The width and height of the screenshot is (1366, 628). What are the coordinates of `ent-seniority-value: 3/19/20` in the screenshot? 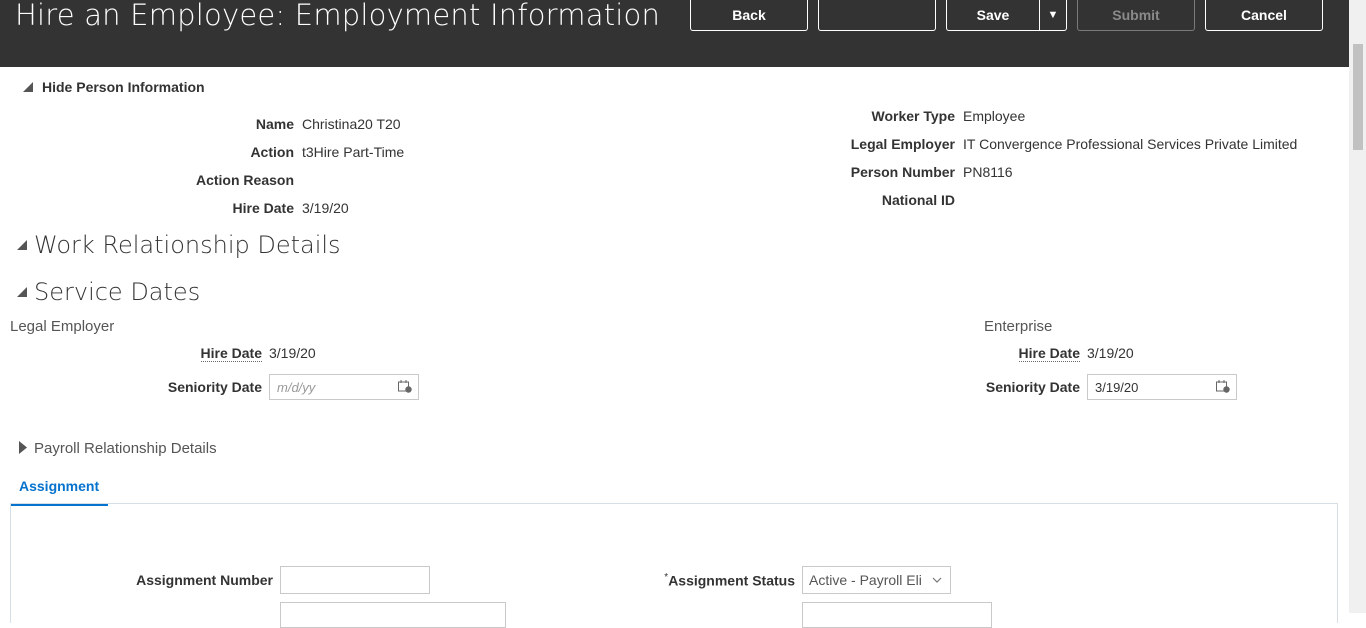 It's located at (1117, 387).